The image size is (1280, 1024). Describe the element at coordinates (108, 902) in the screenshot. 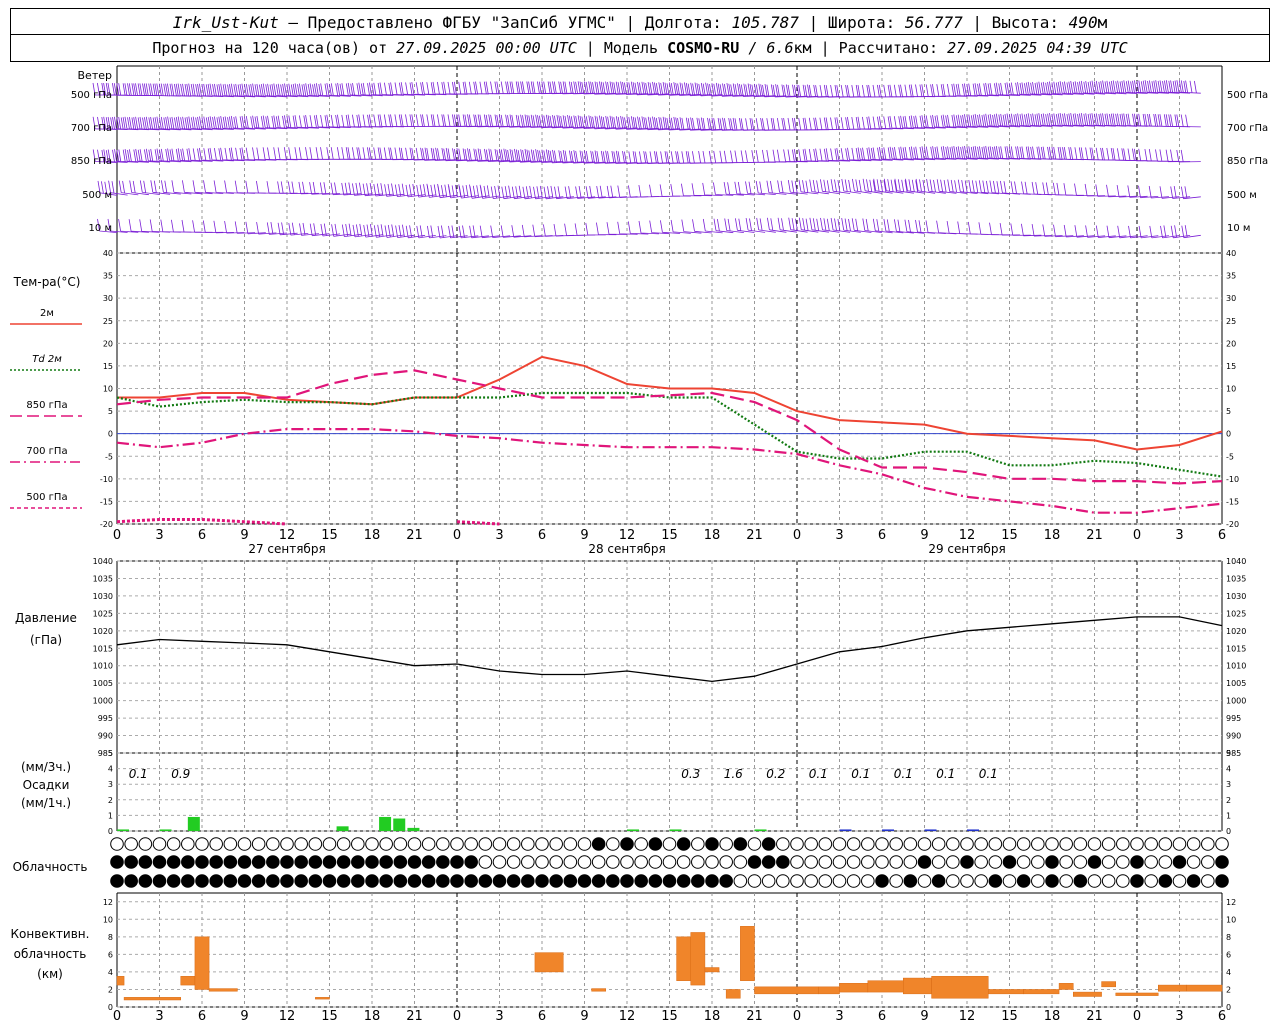

I see `conv-tick-left: 12` at that location.